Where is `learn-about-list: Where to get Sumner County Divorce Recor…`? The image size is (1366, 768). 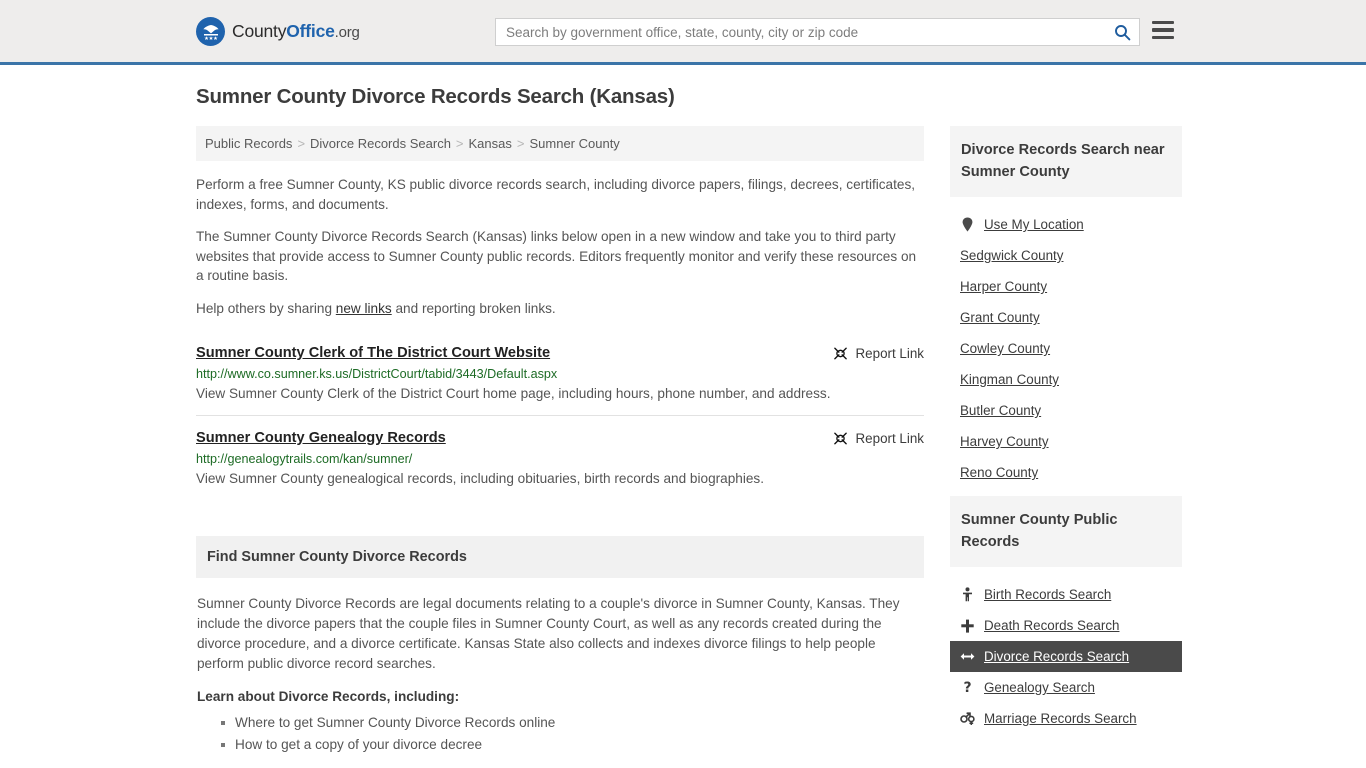 learn-about-list: Where to get Sumner County Divorce Recor… is located at coordinates (560, 733).